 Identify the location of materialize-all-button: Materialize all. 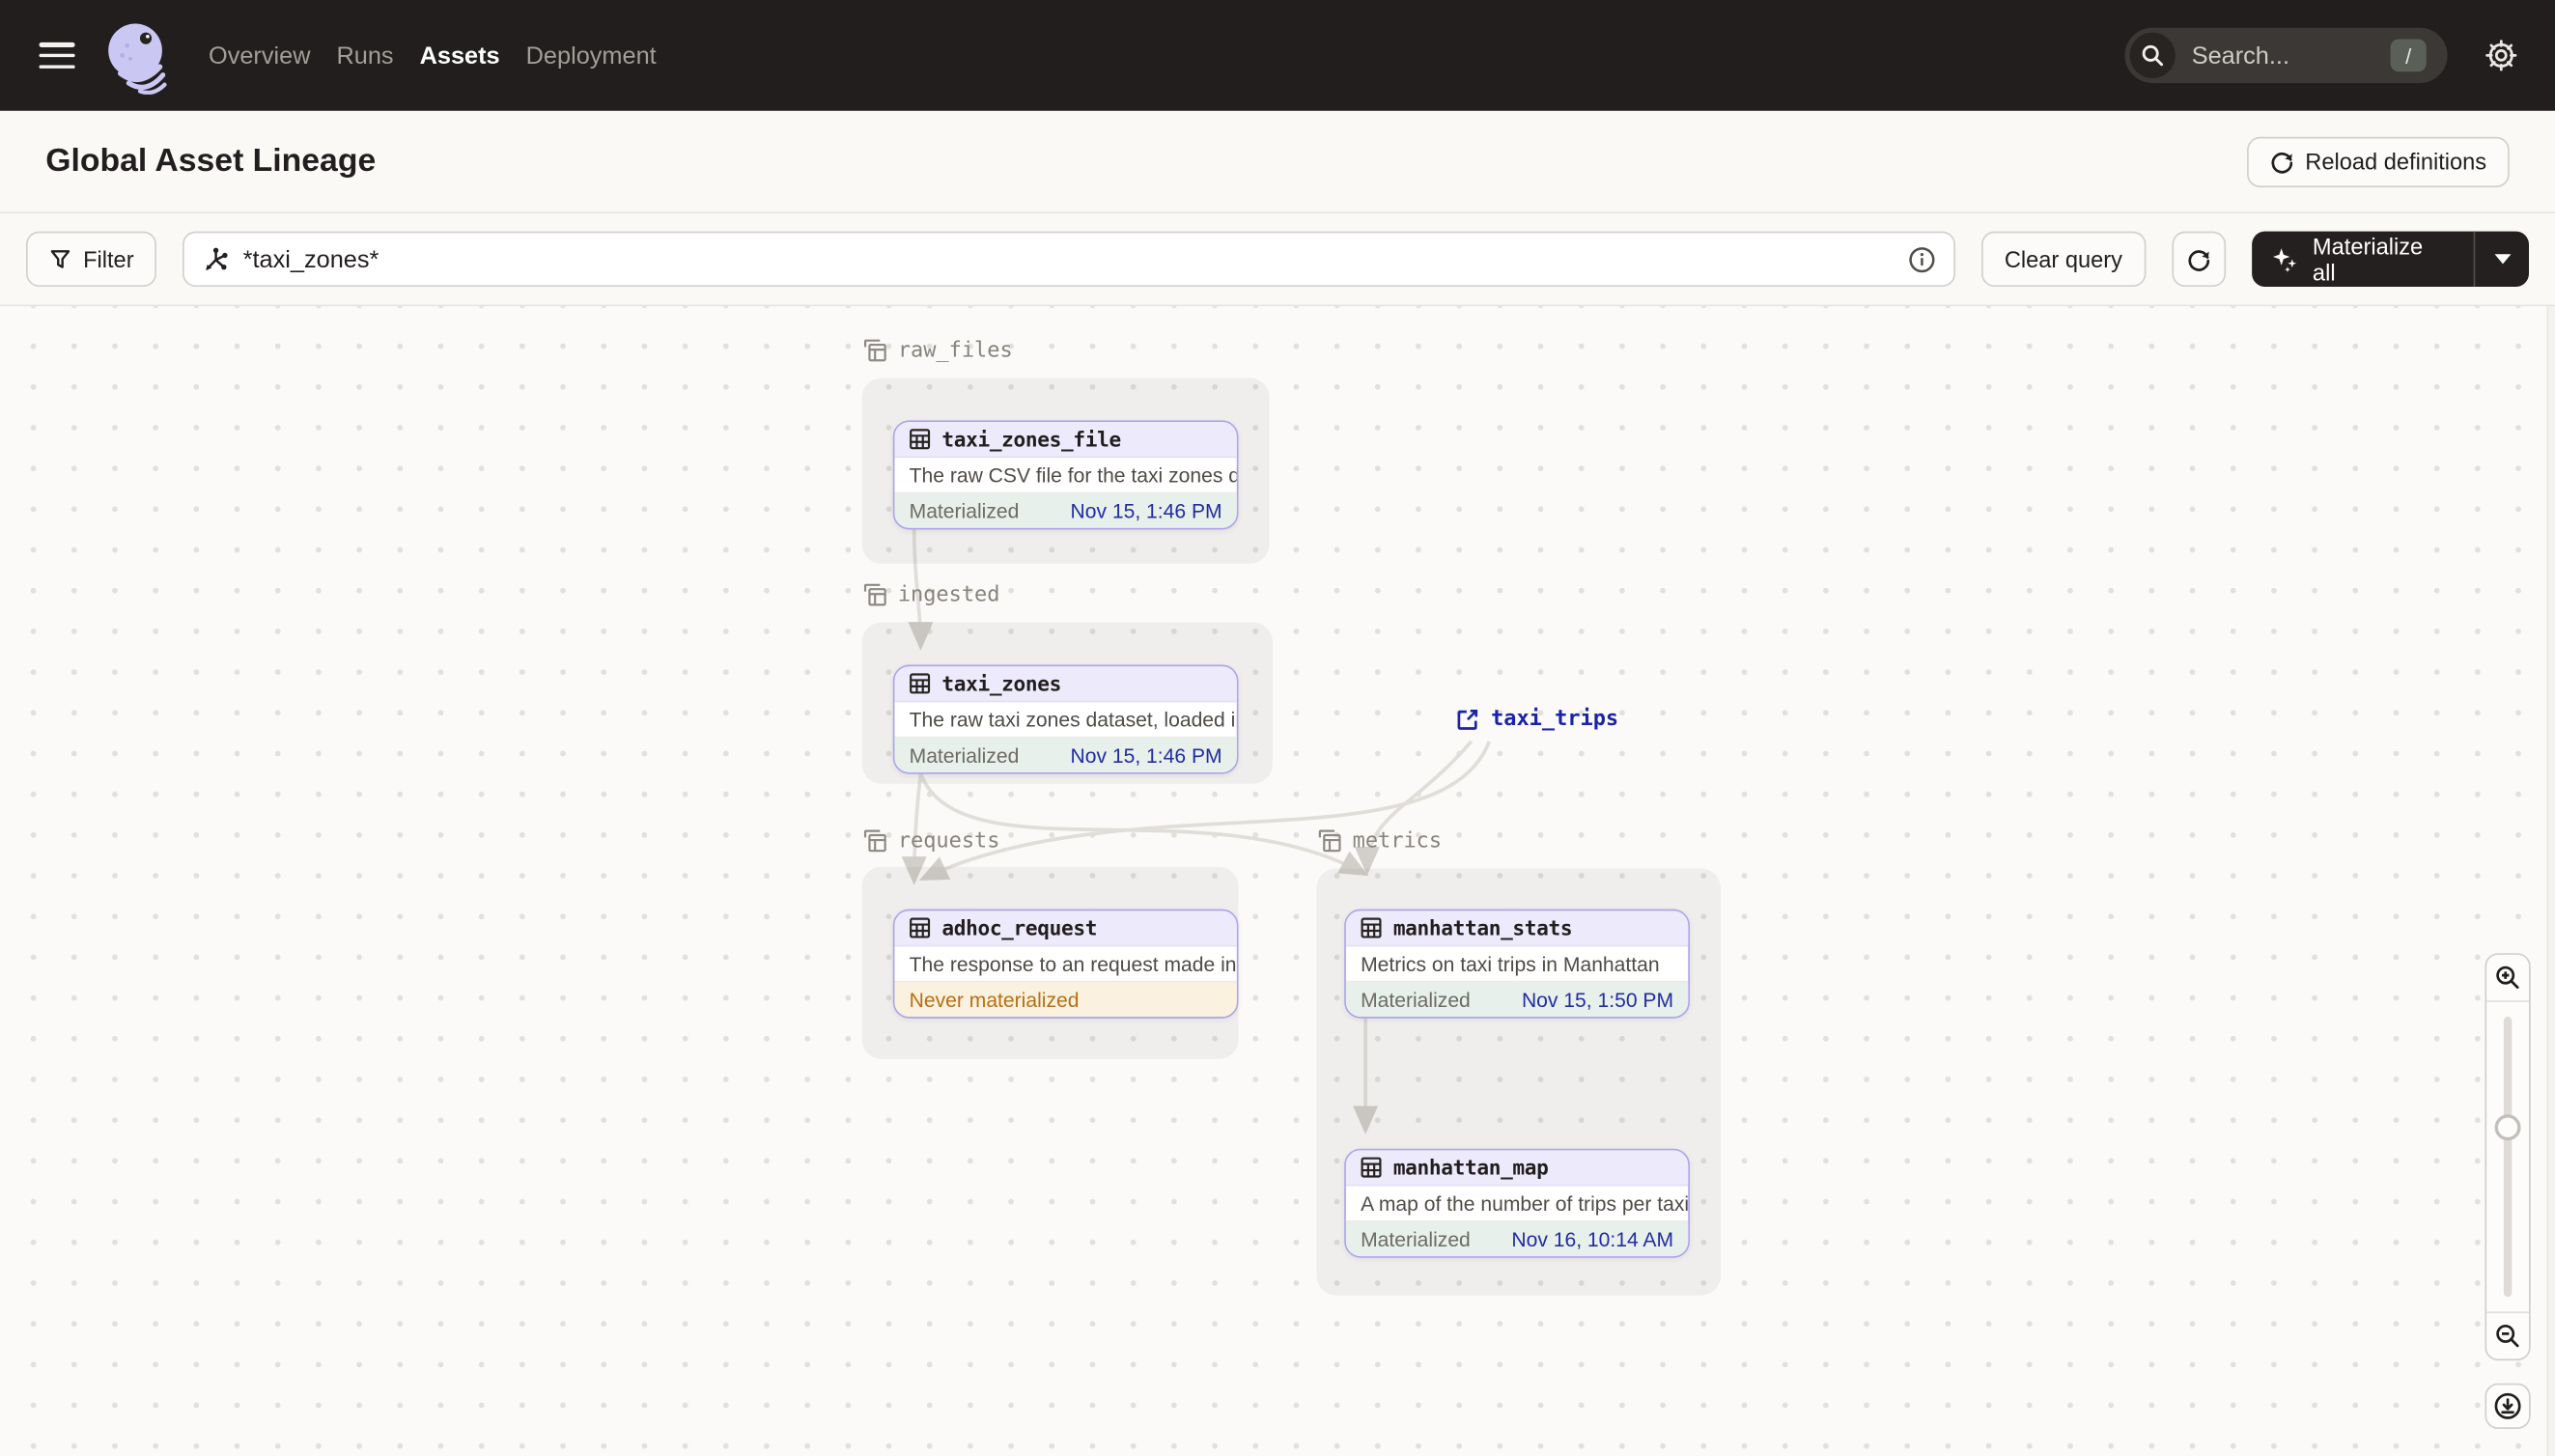
(2363, 260).